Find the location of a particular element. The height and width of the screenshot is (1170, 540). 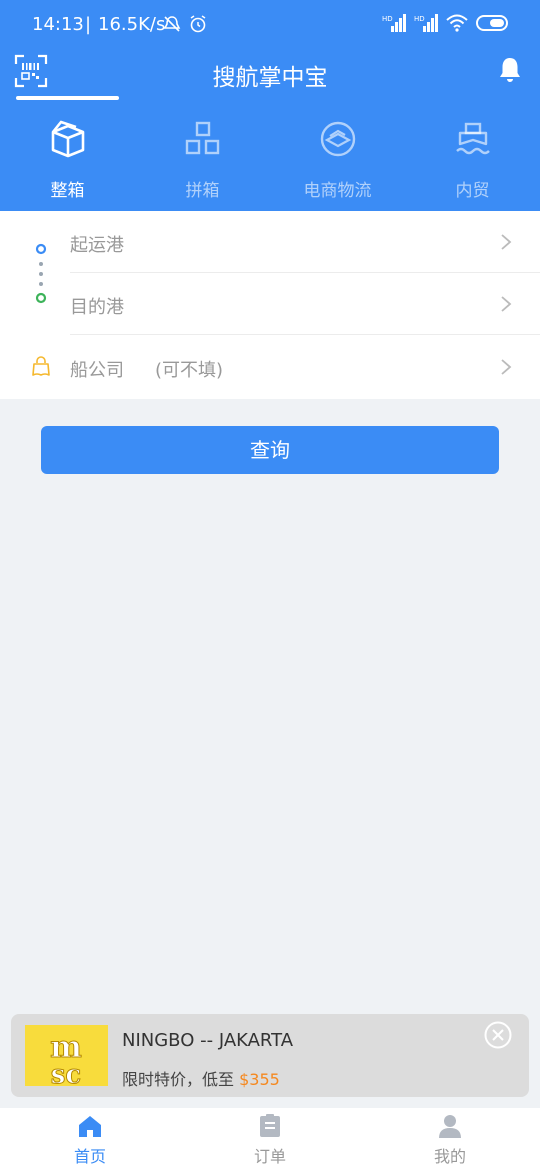

carrier-label: 船公司 is located at coordinates (97, 370).